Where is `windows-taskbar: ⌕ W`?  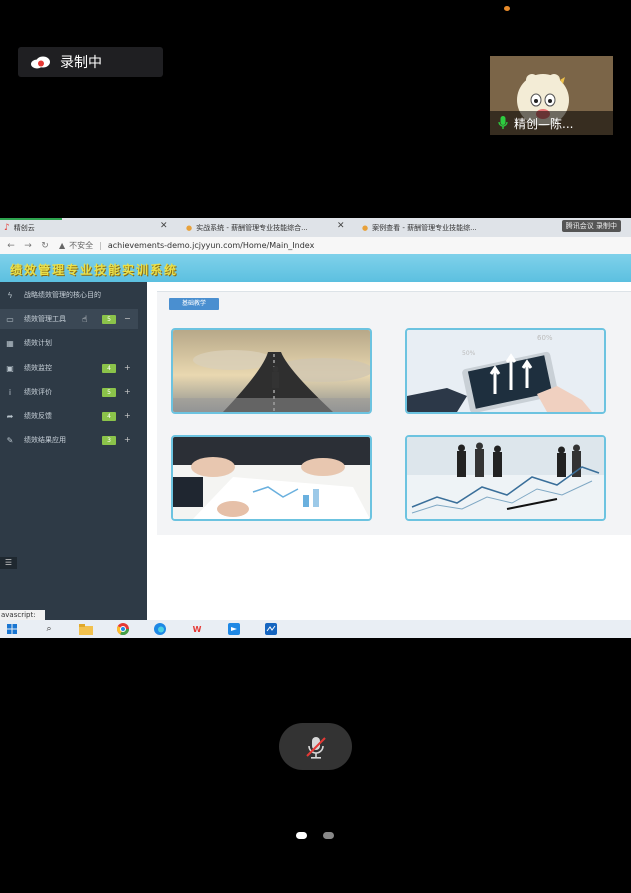
windows-taskbar: ⌕ W is located at coordinates (315, 629).